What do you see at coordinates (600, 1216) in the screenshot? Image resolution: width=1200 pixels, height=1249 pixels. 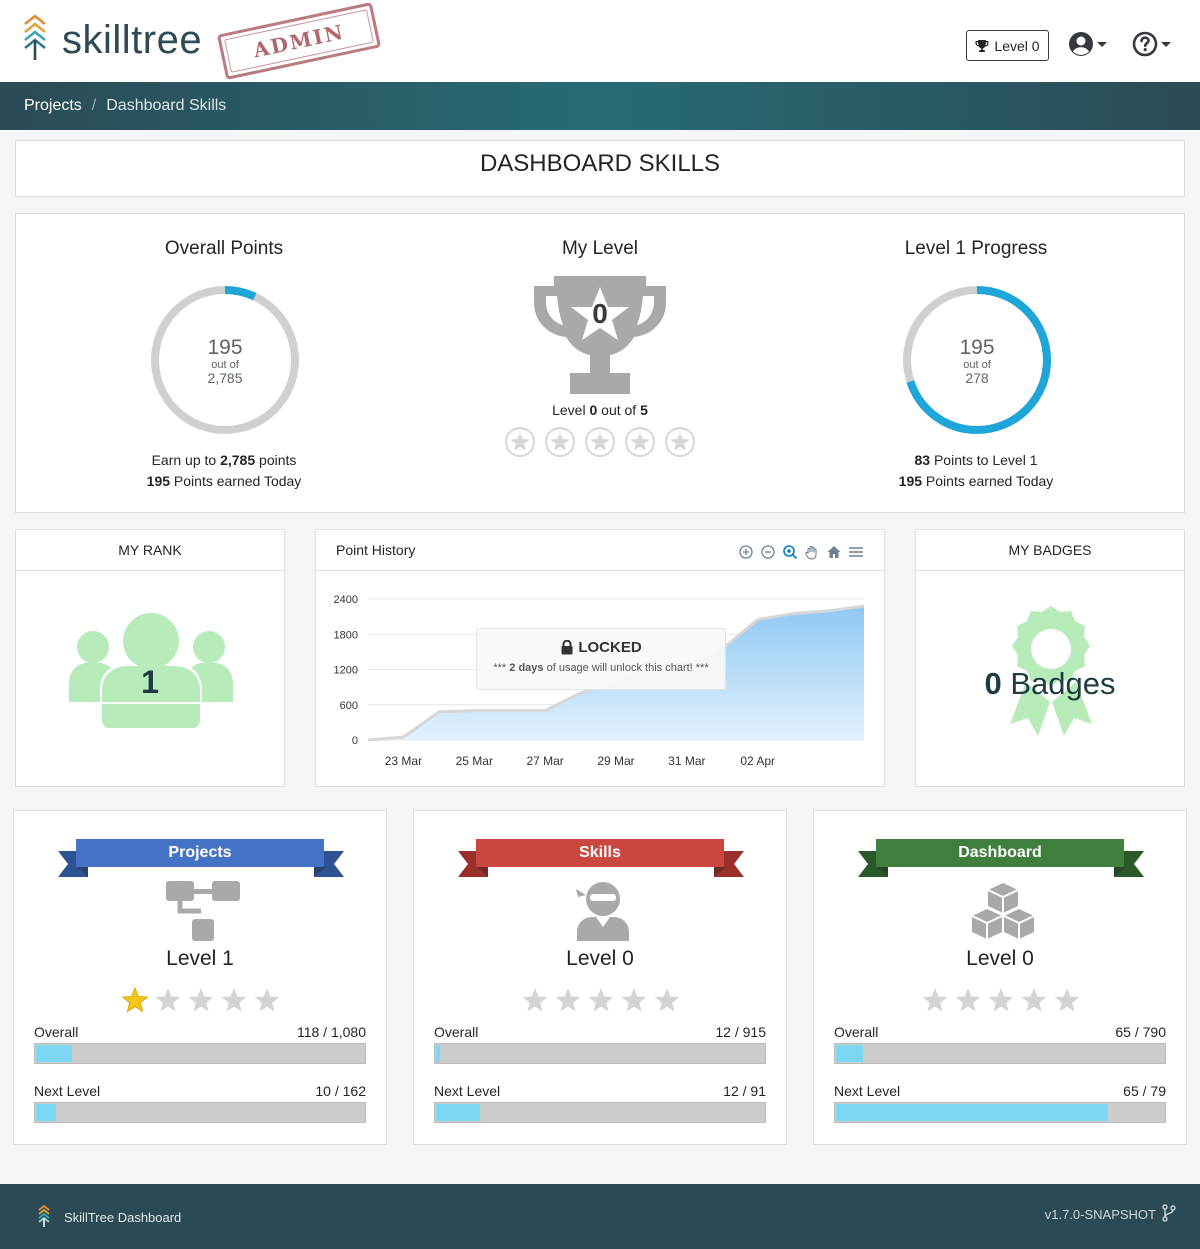 I see `footer: SkillTree Dashboard v1.7.0-SNAPSHOT` at bounding box center [600, 1216].